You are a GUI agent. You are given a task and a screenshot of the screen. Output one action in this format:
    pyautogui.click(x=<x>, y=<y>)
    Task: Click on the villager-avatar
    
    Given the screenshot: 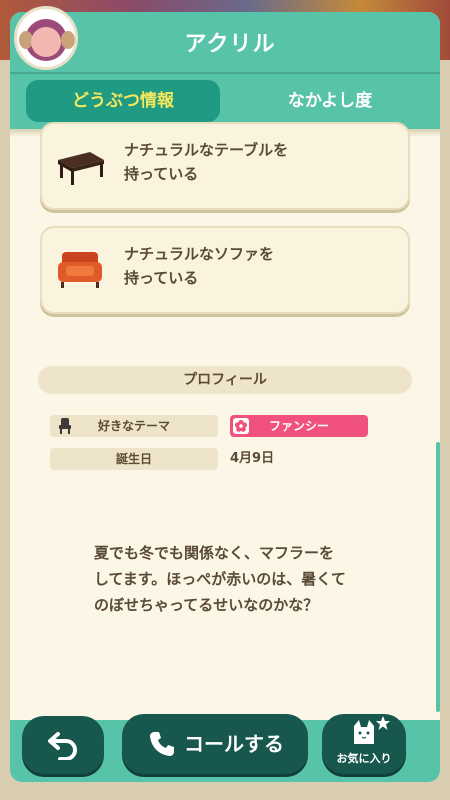 What is the action you would take?
    pyautogui.click(x=46, y=38)
    